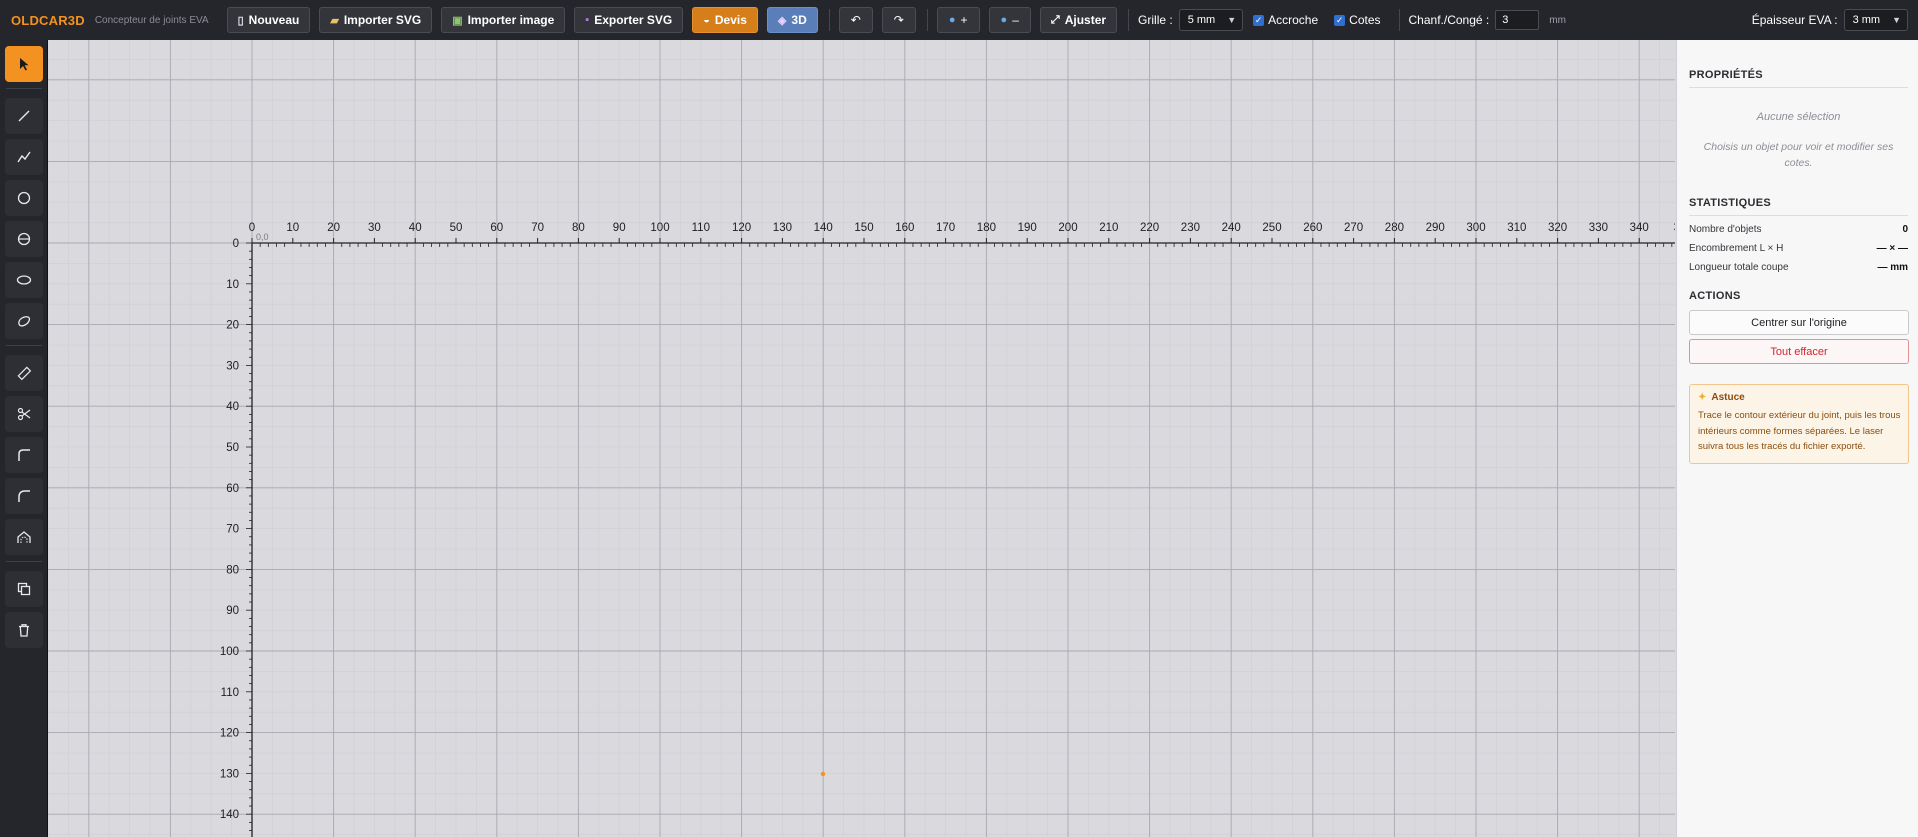  I want to click on circle-icon, so click(24, 198).